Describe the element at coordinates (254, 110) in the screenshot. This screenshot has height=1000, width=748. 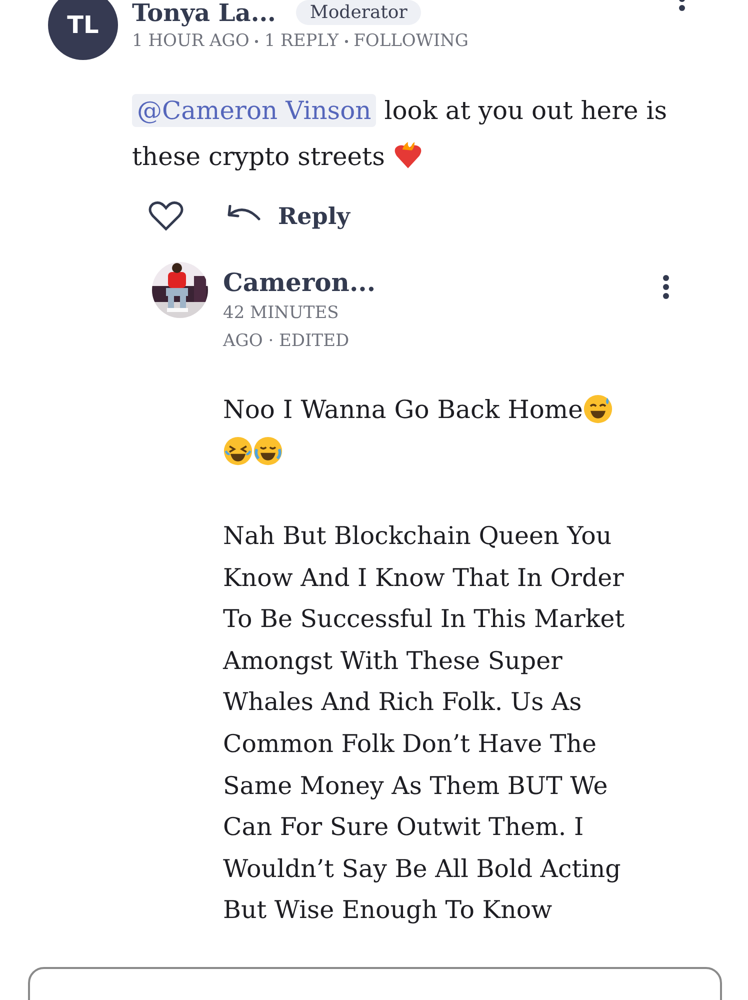
I see `mention-link: @Cameron Vinson` at that location.